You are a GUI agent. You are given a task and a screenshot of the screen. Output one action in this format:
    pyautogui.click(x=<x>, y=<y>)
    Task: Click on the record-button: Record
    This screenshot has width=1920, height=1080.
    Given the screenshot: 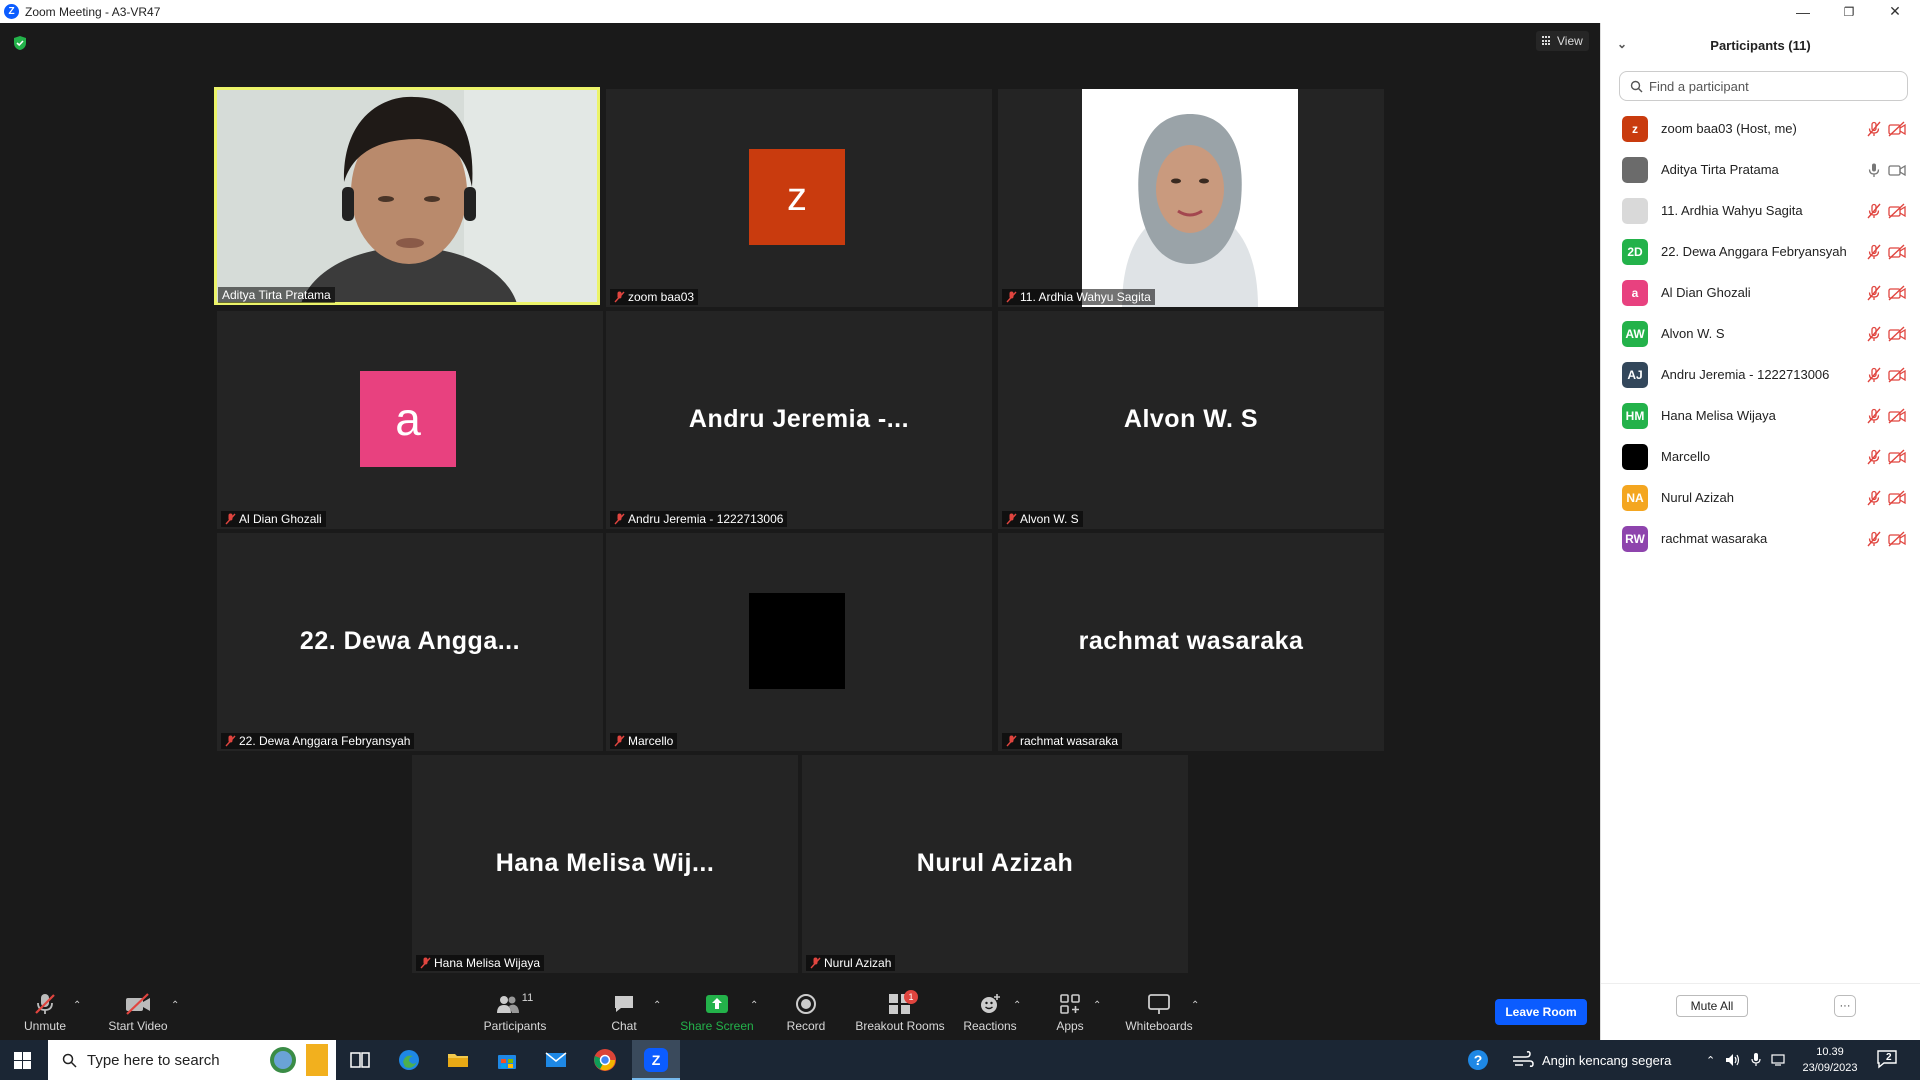 What is the action you would take?
    pyautogui.click(x=806, y=1011)
    